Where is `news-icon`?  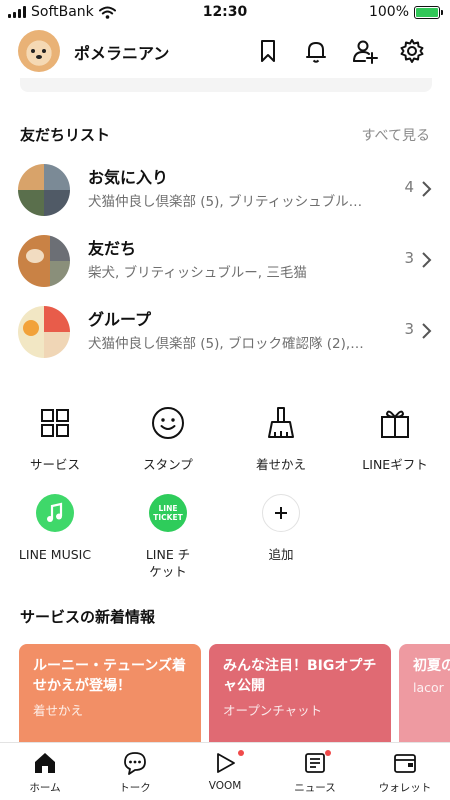
news-icon is located at coordinates (315, 763).